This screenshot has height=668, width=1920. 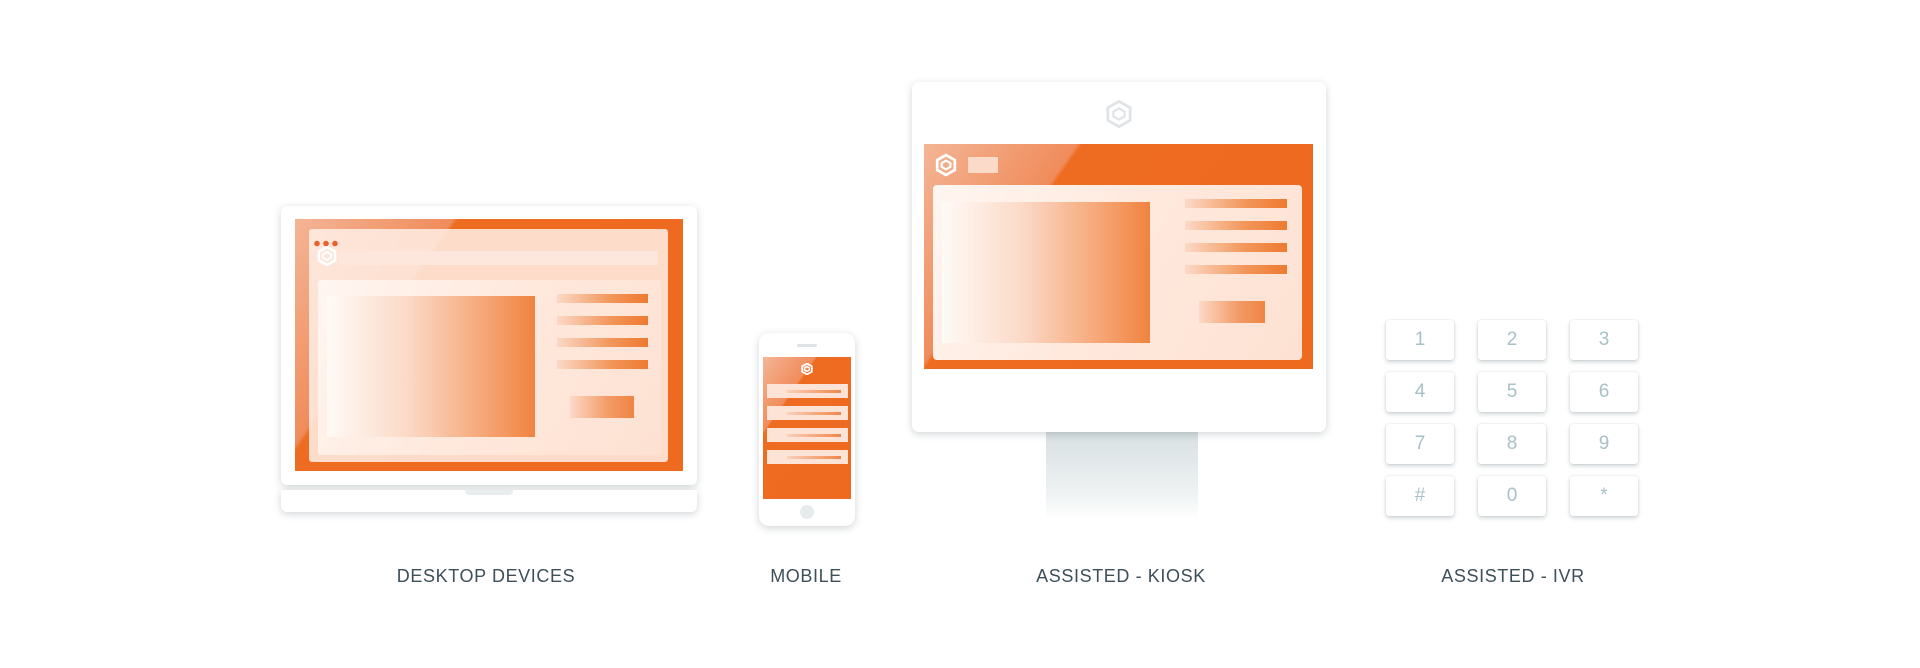 I want to click on keypad-key-8: 8, so click(x=1512, y=444).